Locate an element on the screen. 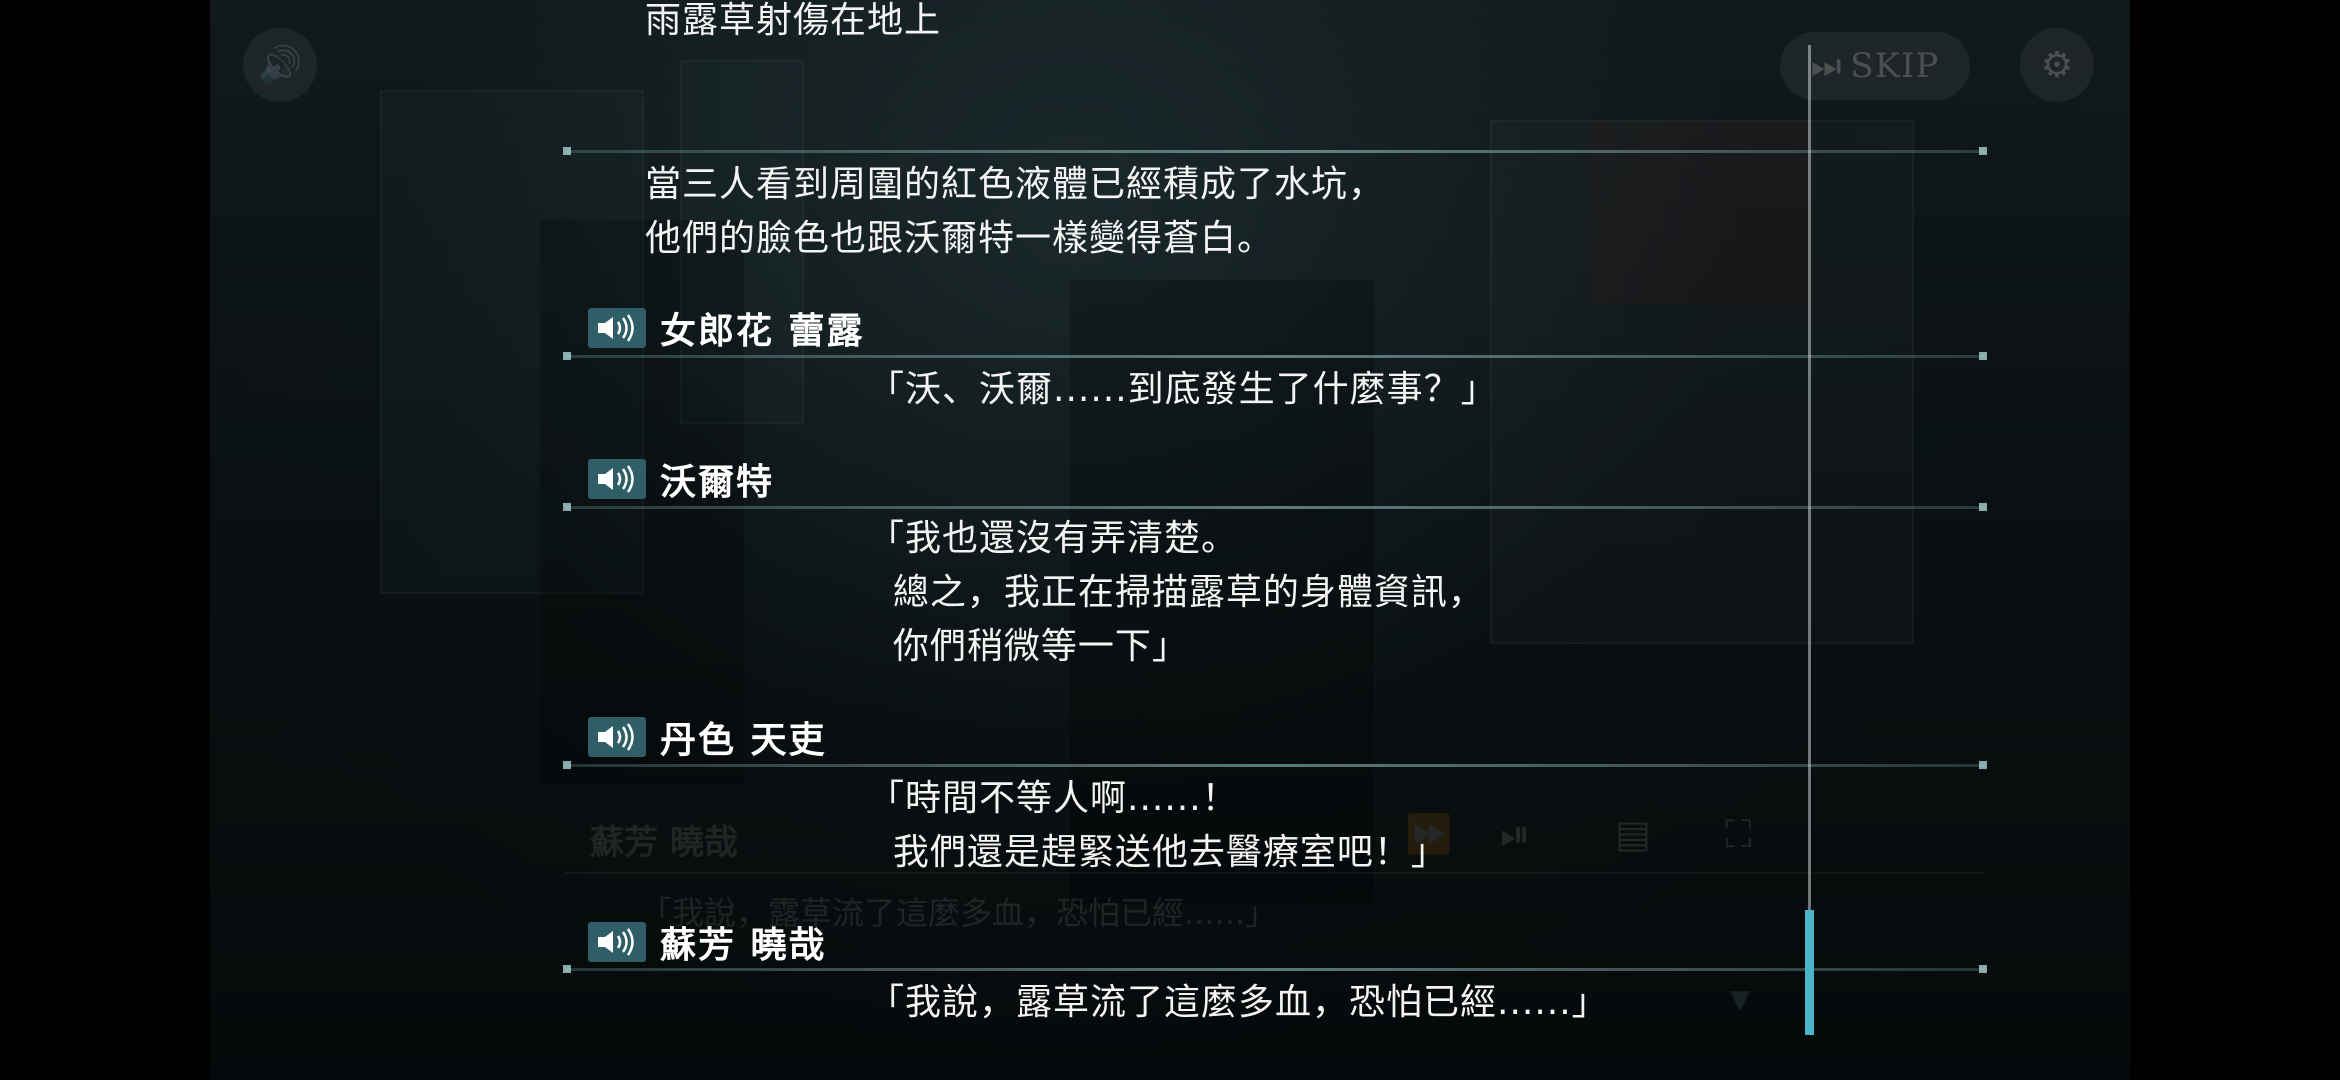  backlog-line: 「我說，露草流了這麼多血，恐怕已經......」 is located at coordinates (1238, 1002).